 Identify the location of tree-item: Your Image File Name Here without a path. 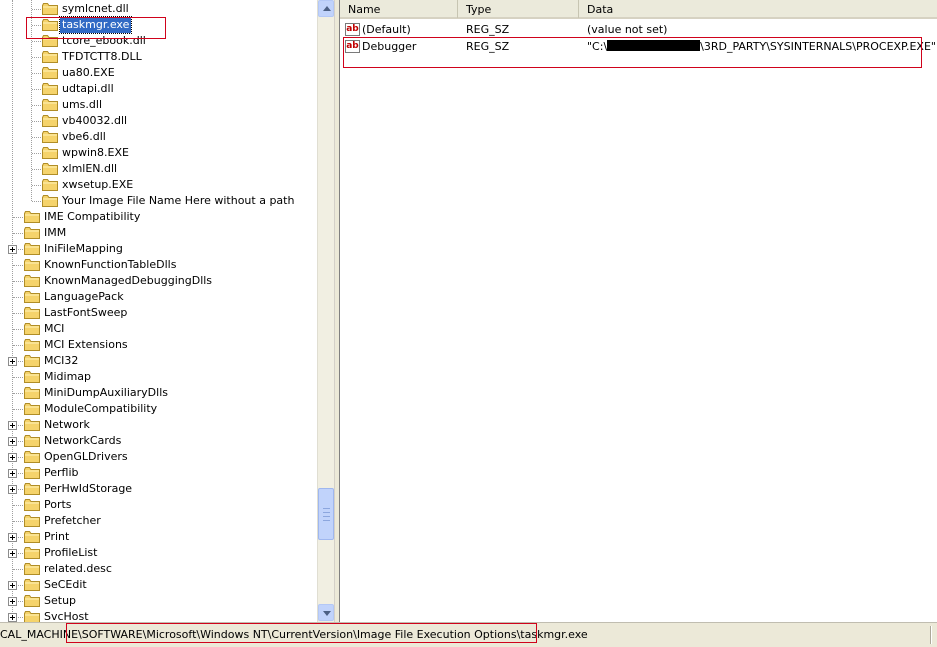
(158, 201).